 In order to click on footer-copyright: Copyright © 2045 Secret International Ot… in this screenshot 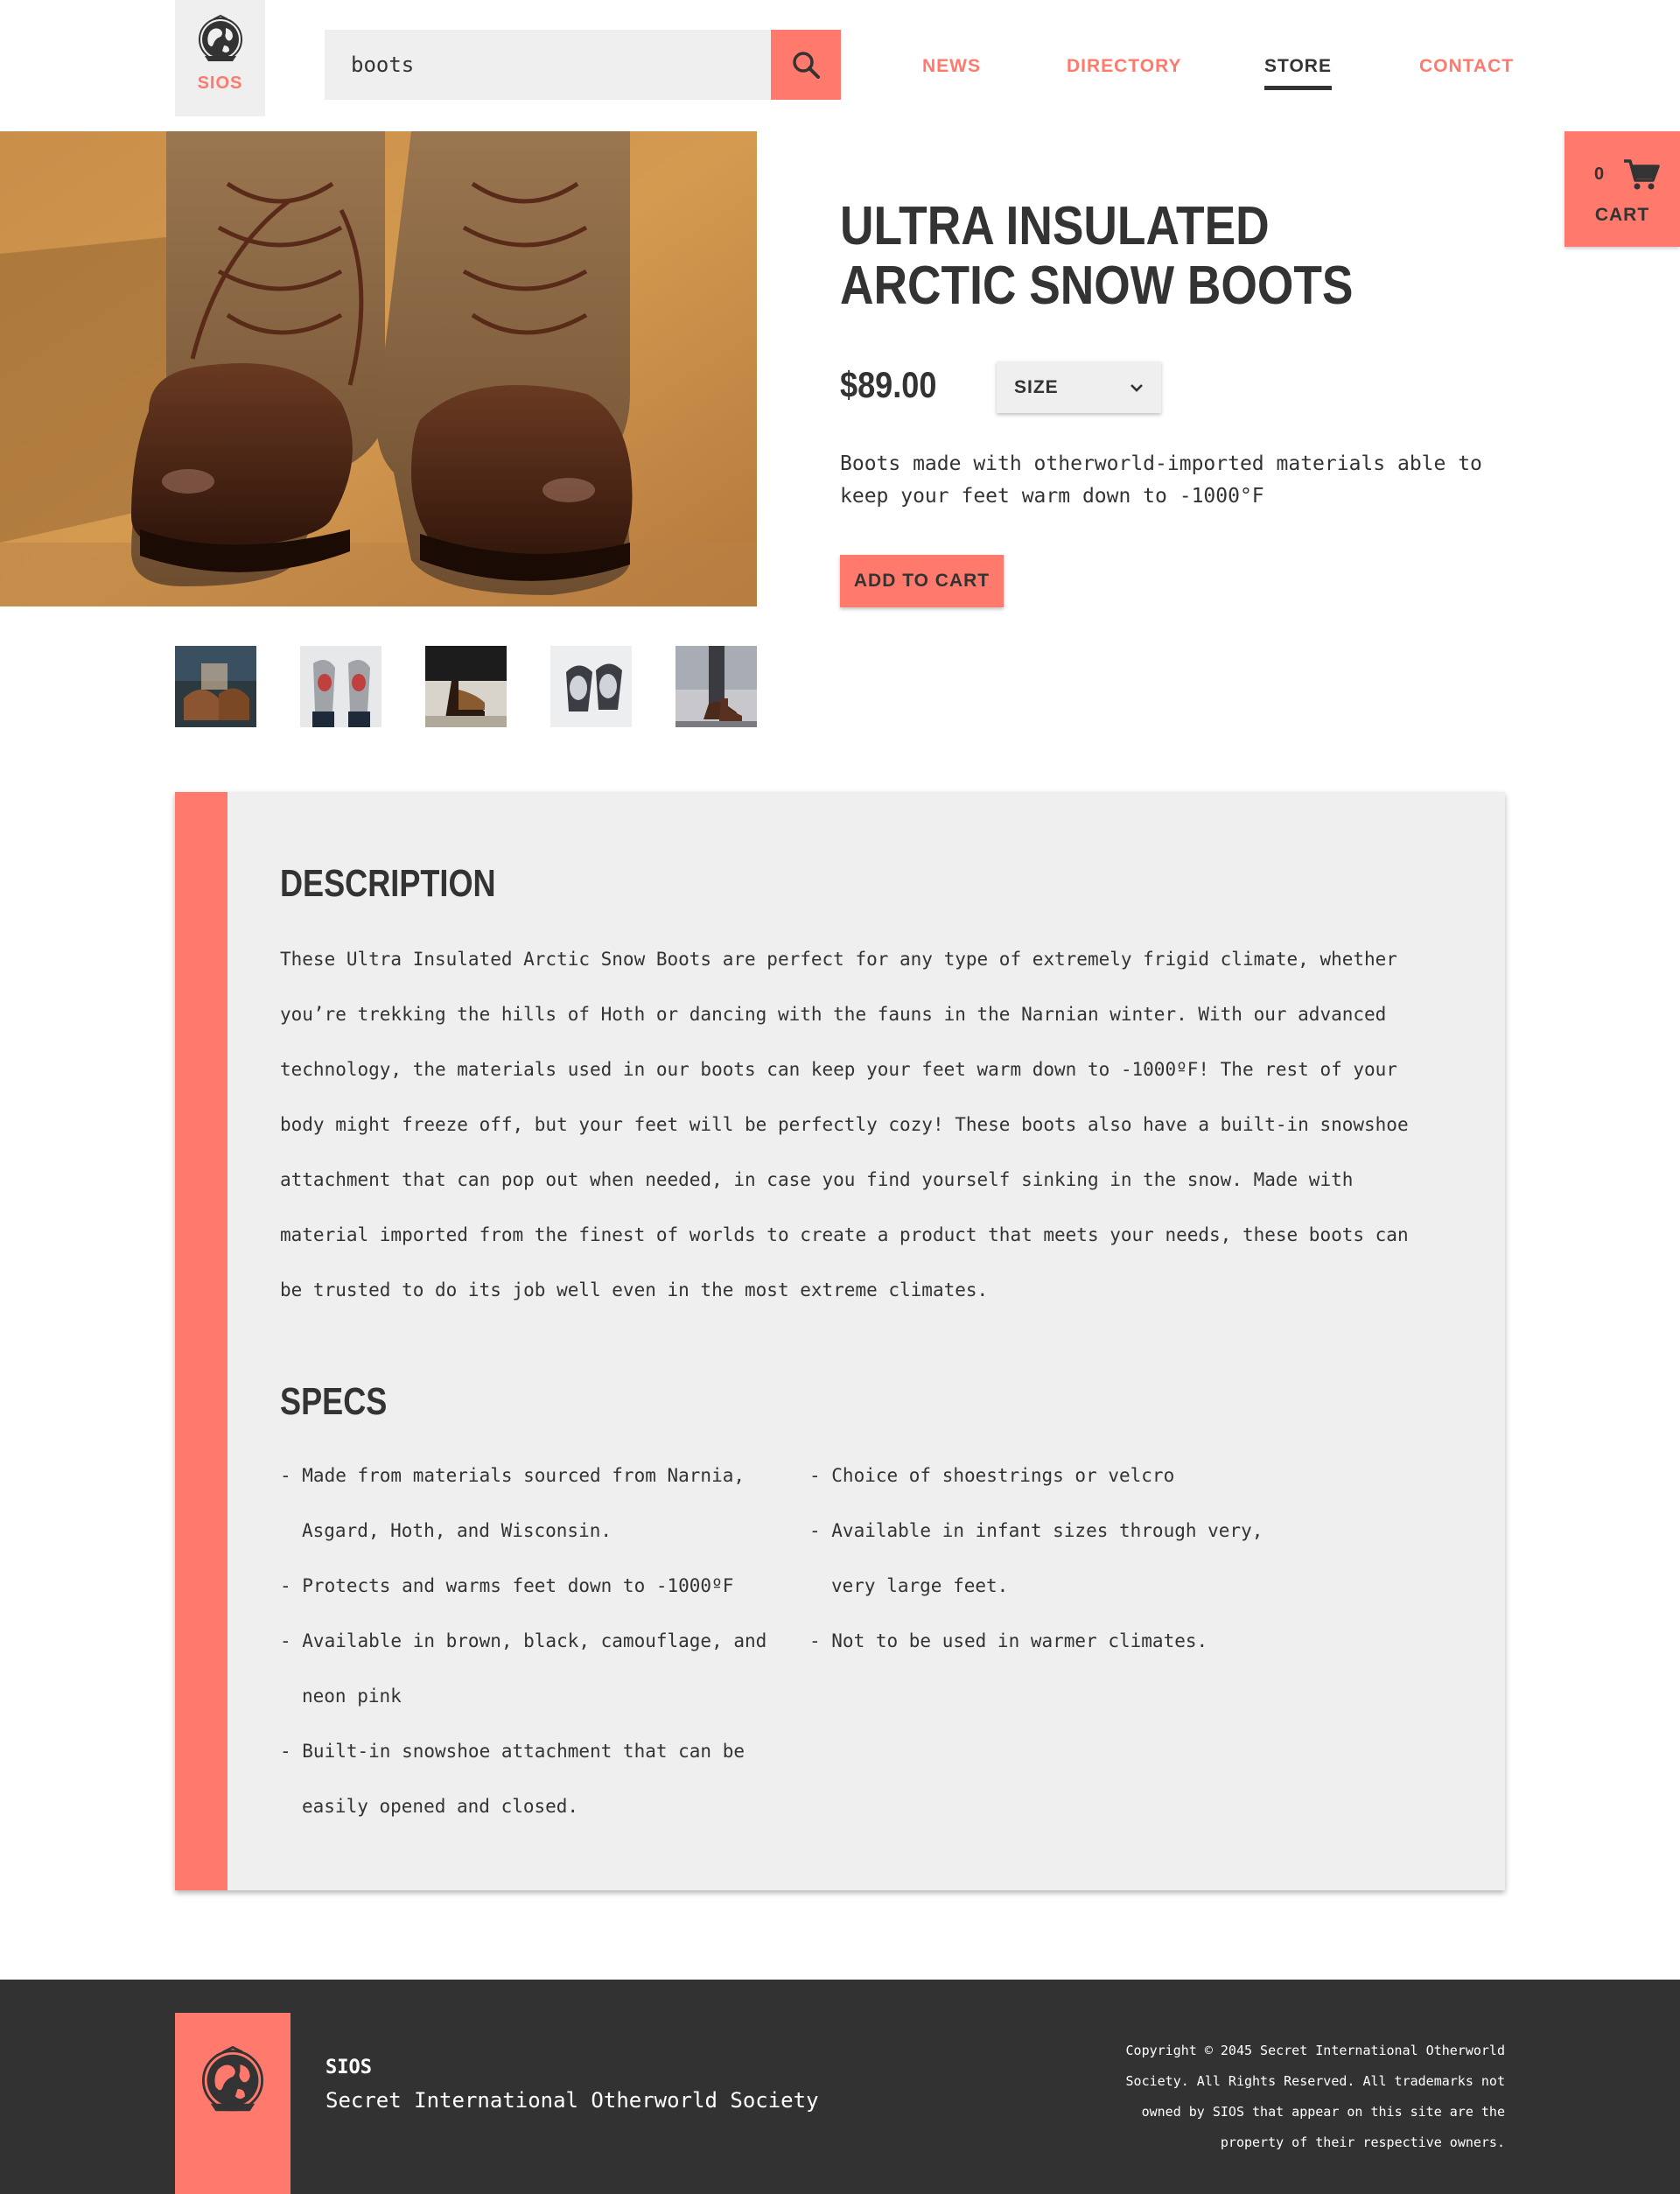, I will do `click(1315, 2096)`.